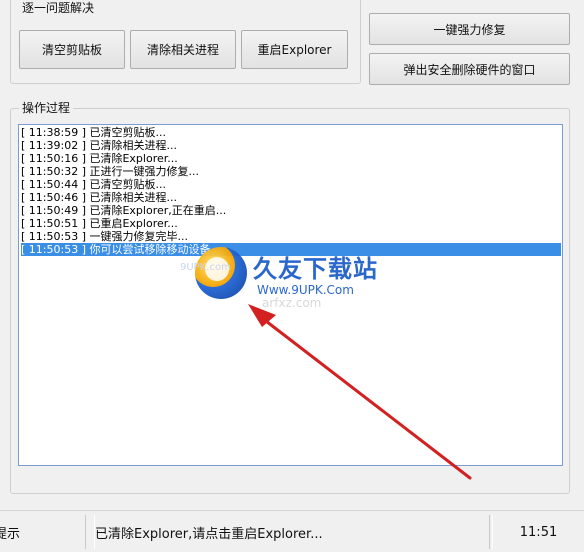 This screenshot has height=552, width=584. What do you see at coordinates (58, 8) in the screenshot?
I see `single-fix-group-legend: 逐一问题解决` at bounding box center [58, 8].